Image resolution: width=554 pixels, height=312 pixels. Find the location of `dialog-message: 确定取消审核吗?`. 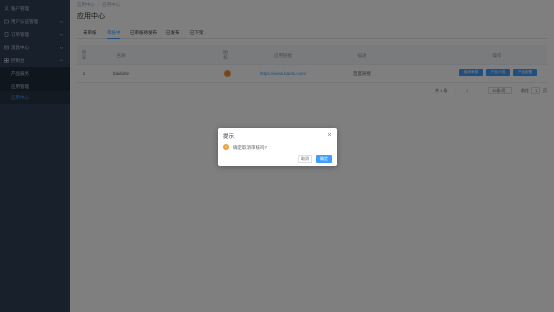

dialog-message: 确定取消审核吗? is located at coordinates (250, 147).